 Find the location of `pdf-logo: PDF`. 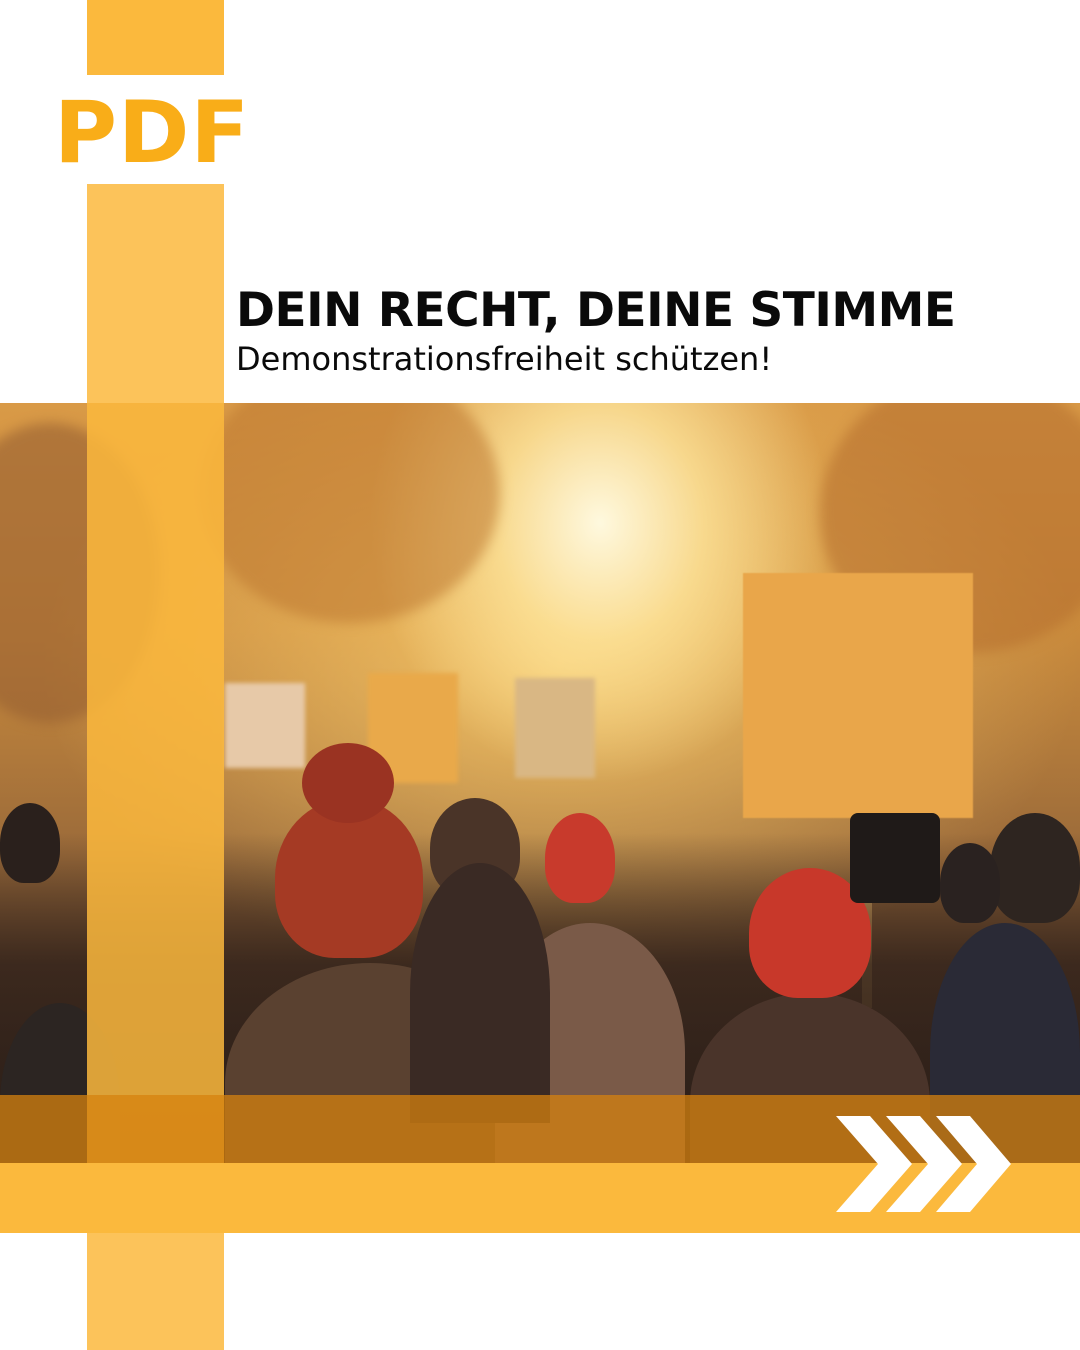

pdf-logo: PDF is located at coordinates (152, 133).